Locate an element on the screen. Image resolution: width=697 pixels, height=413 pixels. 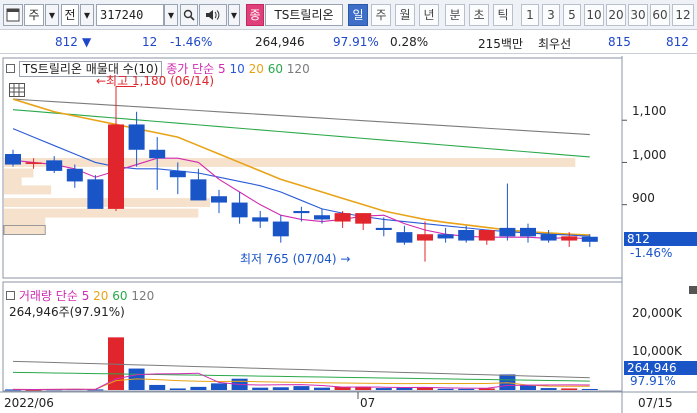
x-label-2022-06: 2022/06 is located at coordinates (29, 403).